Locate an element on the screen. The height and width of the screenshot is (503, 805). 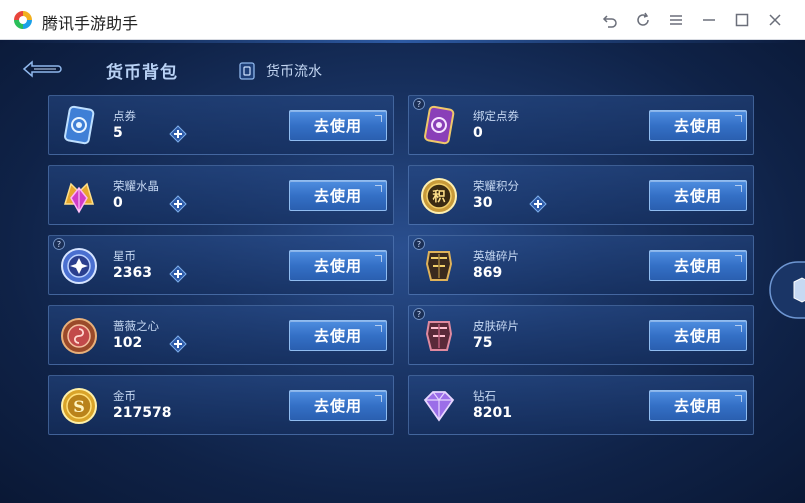
bound-coupon-card-icon is located at coordinates (439, 125).